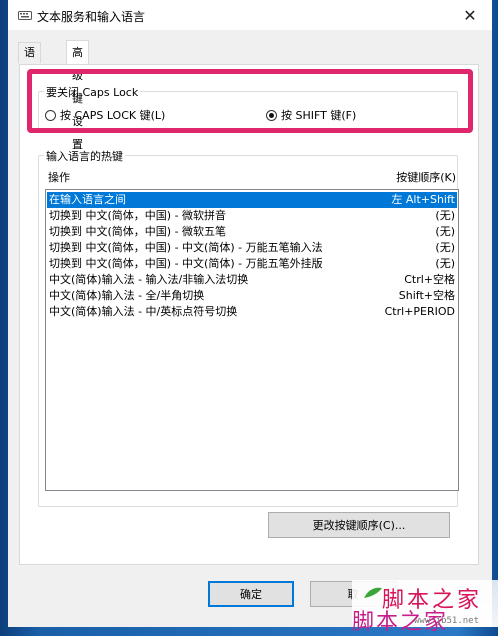 The height and width of the screenshot is (636, 498). Describe the element at coordinates (252, 248) in the screenshot. I see `list-item: 切换到 中文(简体，中国) - 中文(简体) - 万能五笔输入法 (无)` at that location.